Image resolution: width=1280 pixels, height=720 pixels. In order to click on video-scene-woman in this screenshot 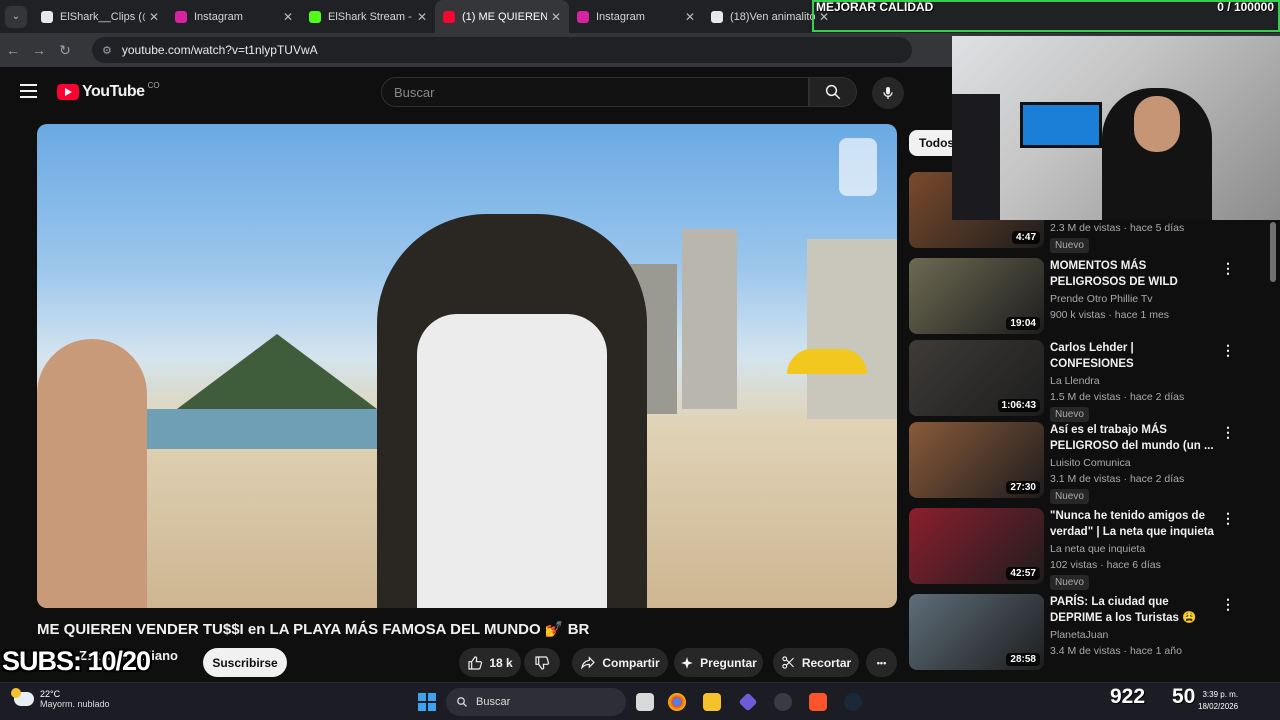, I will do `click(92, 473)`.